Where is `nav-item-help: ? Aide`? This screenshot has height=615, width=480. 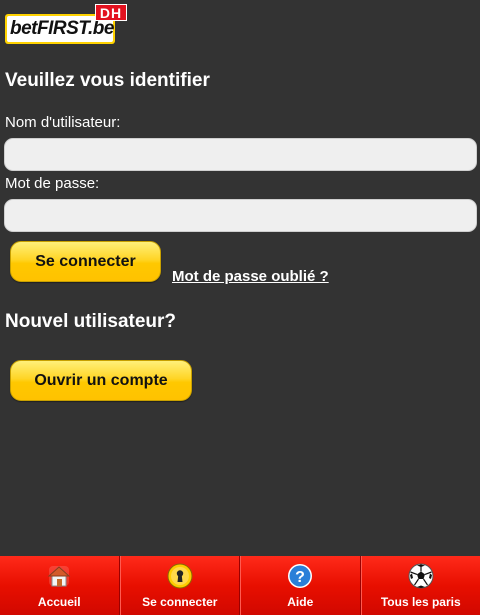
nav-item-help: ? Aide is located at coordinates (300, 585).